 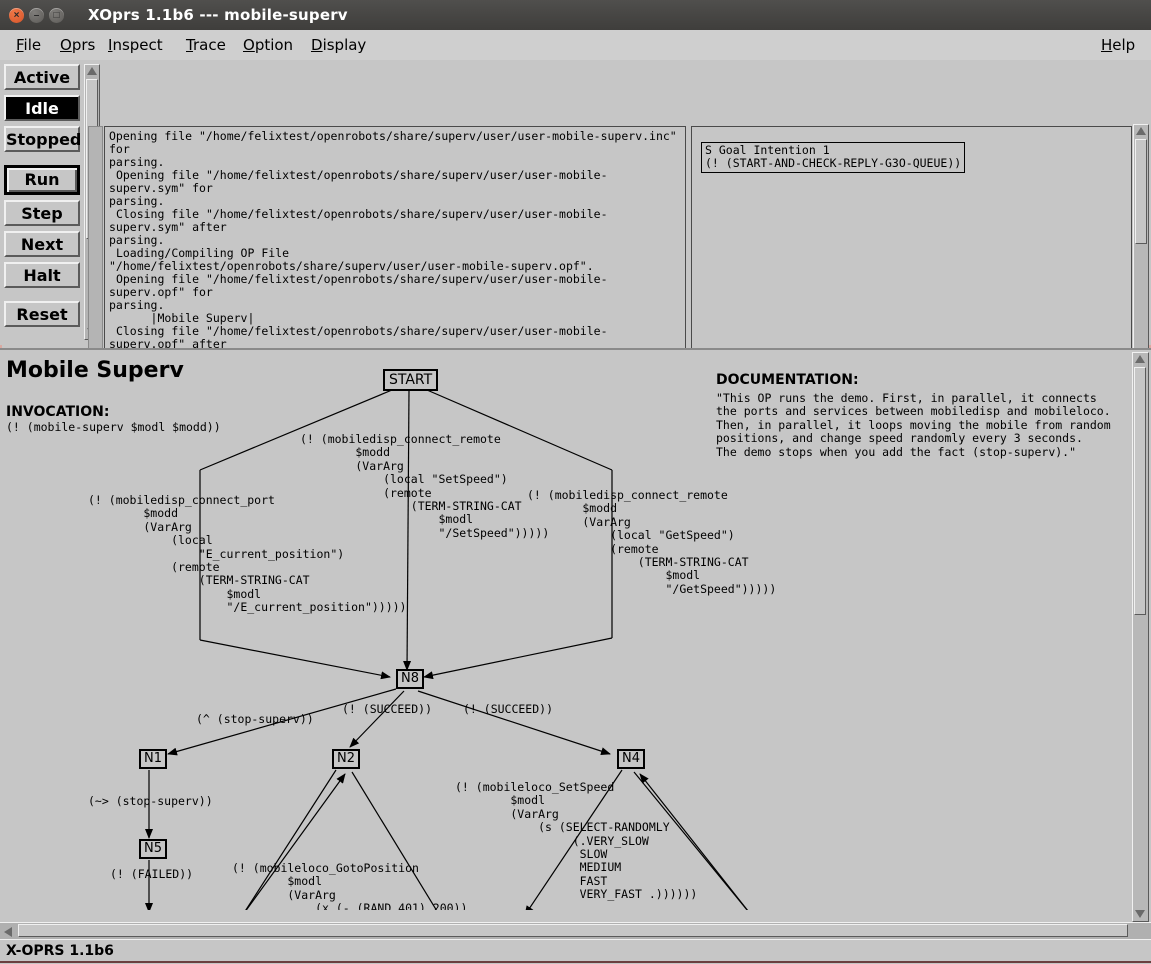 I want to click on state-button-stopped: Stopped, so click(x=42, y=139).